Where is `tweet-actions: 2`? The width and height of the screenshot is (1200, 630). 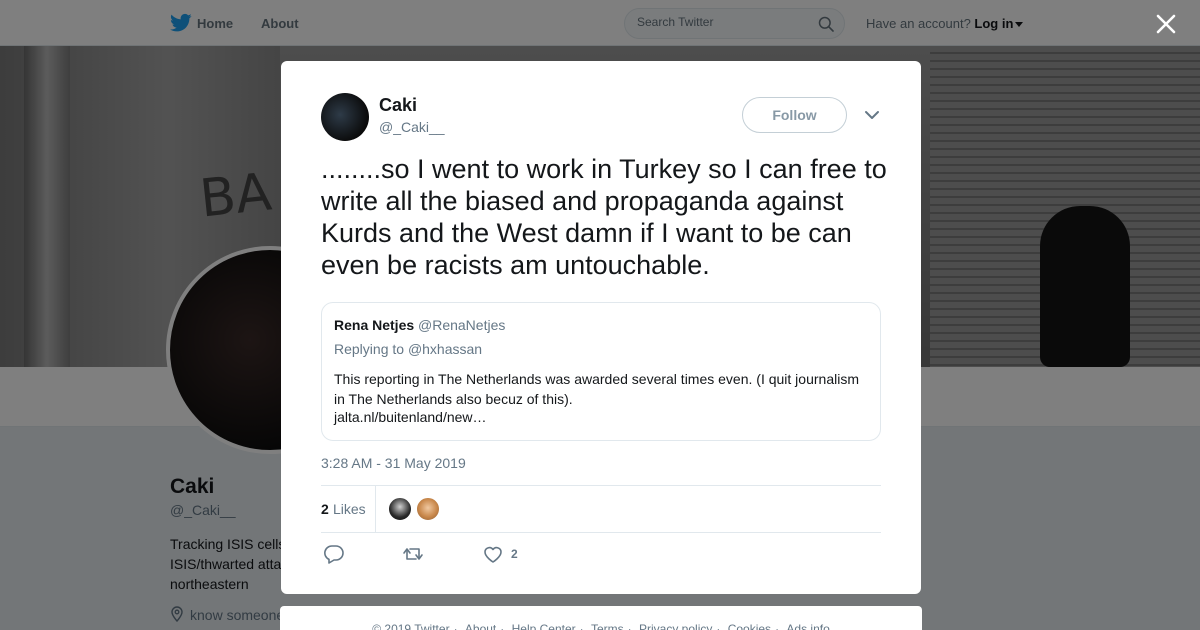 tweet-actions: 2 is located at coordinates (601, 554).